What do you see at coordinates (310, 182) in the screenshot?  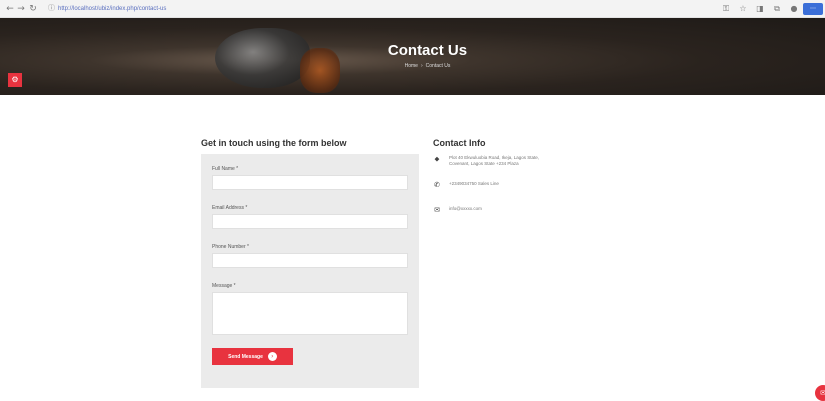 I see `full-name-input` at bounding box center [310, 182].